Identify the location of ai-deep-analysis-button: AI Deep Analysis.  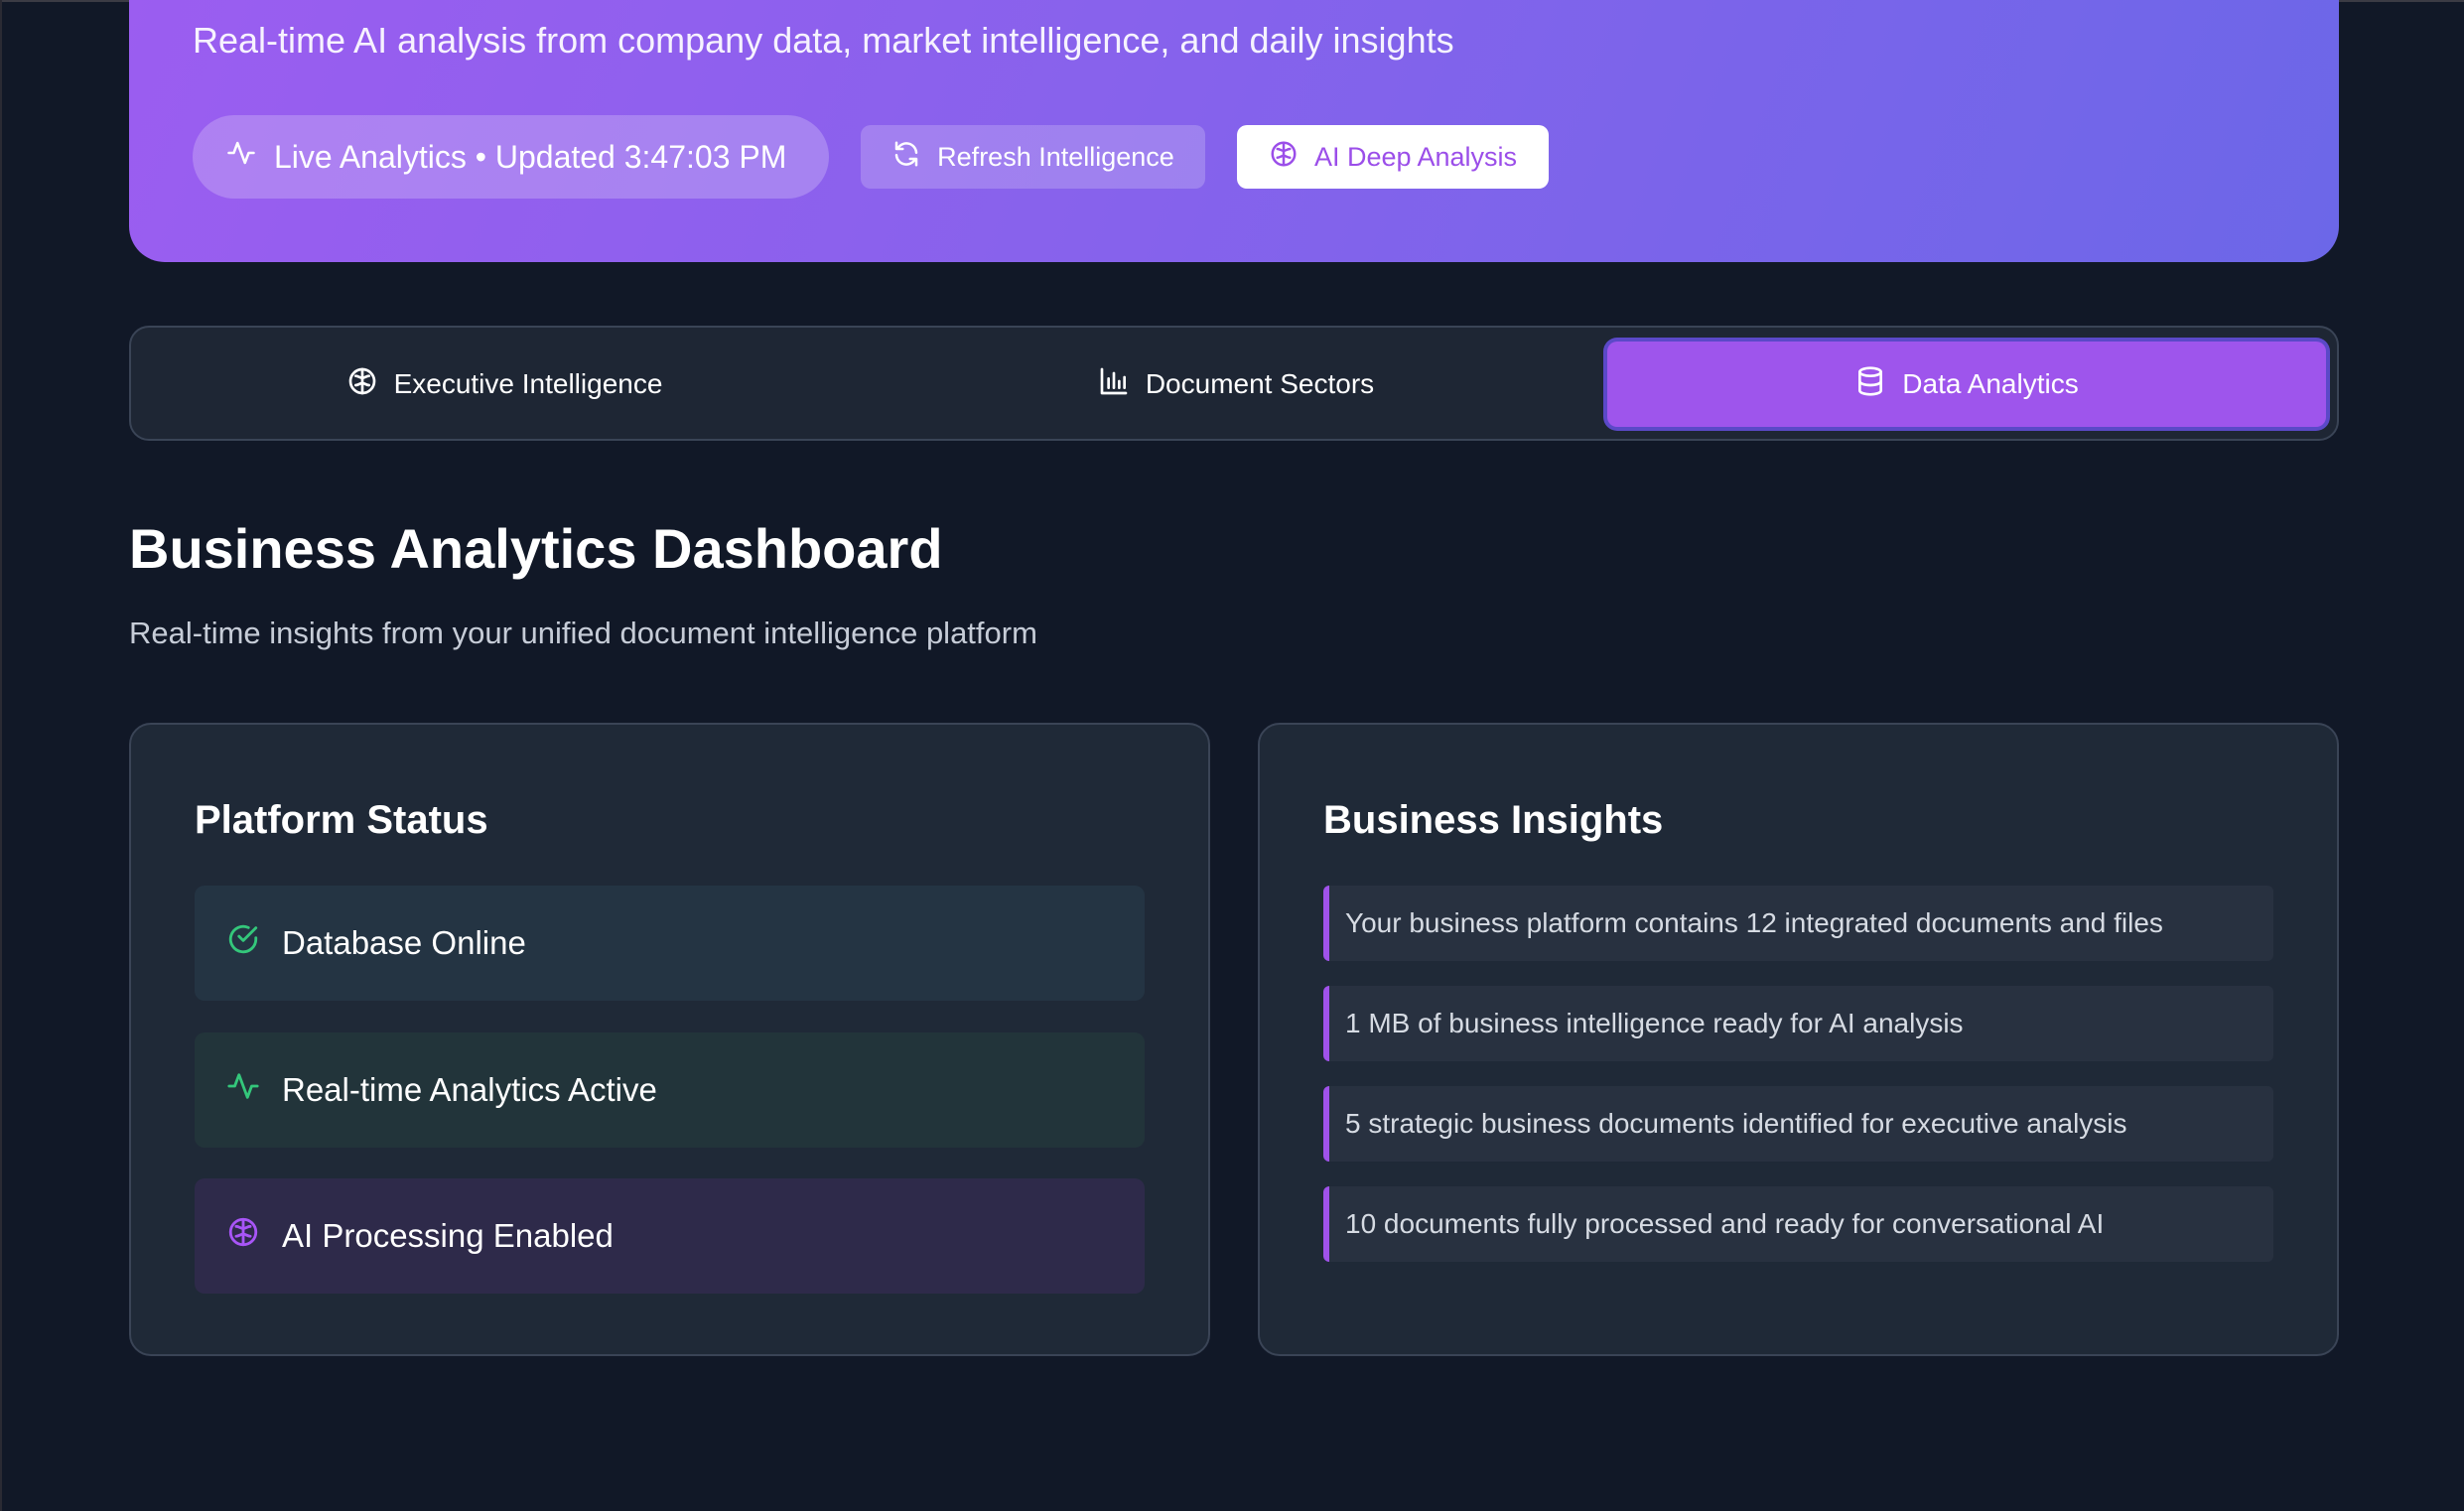
(1393, 157).